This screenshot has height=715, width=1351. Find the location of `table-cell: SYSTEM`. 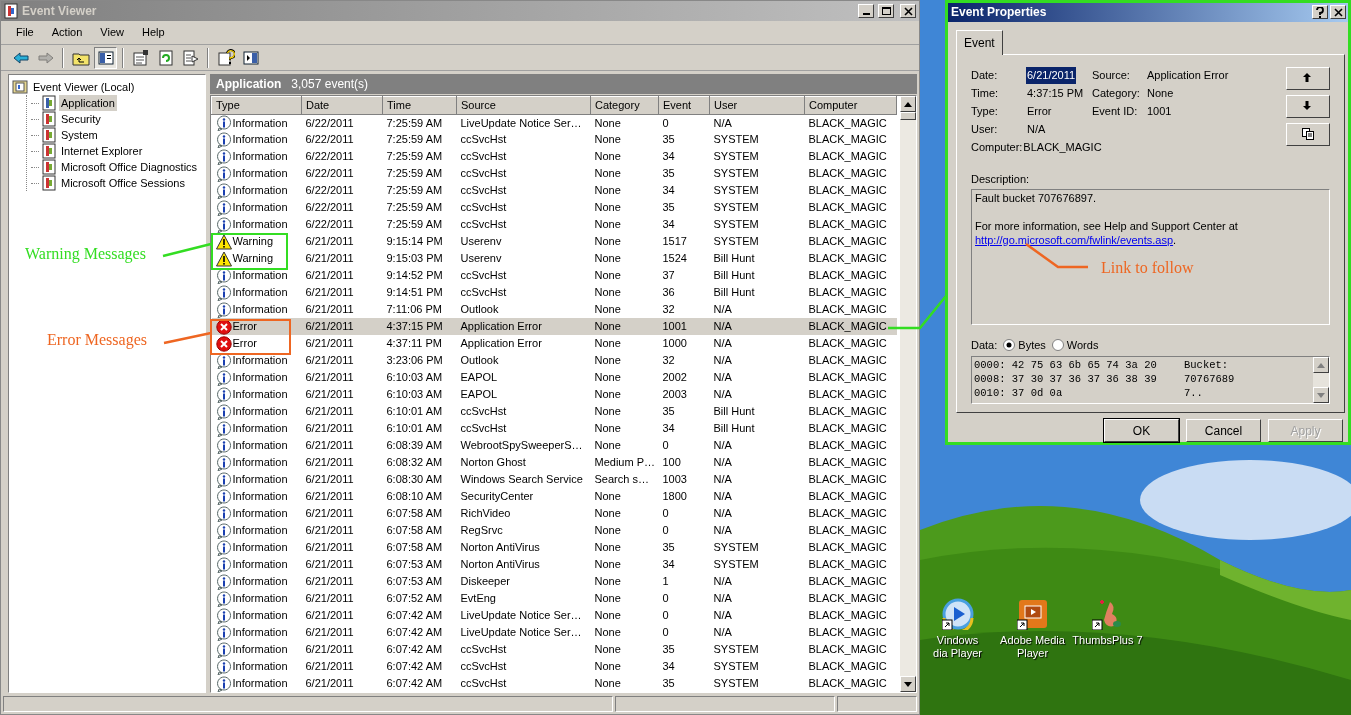

table-cell: SYSTEM is located at coordinates (736, 224).